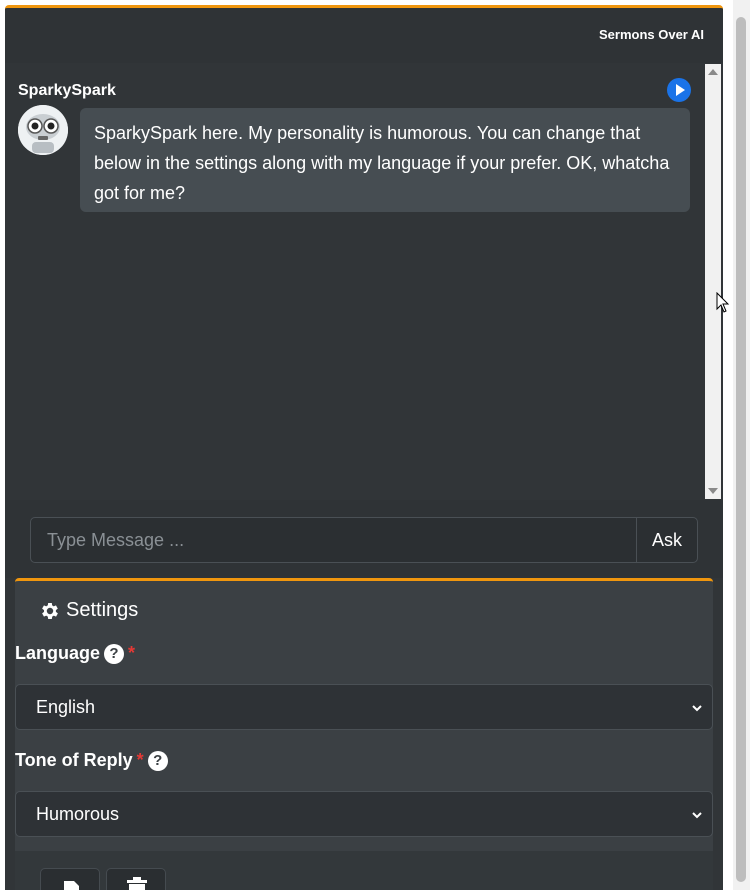 The image size is (750, 890). I want to click on language-label: Language ? *, so click(75, 653).